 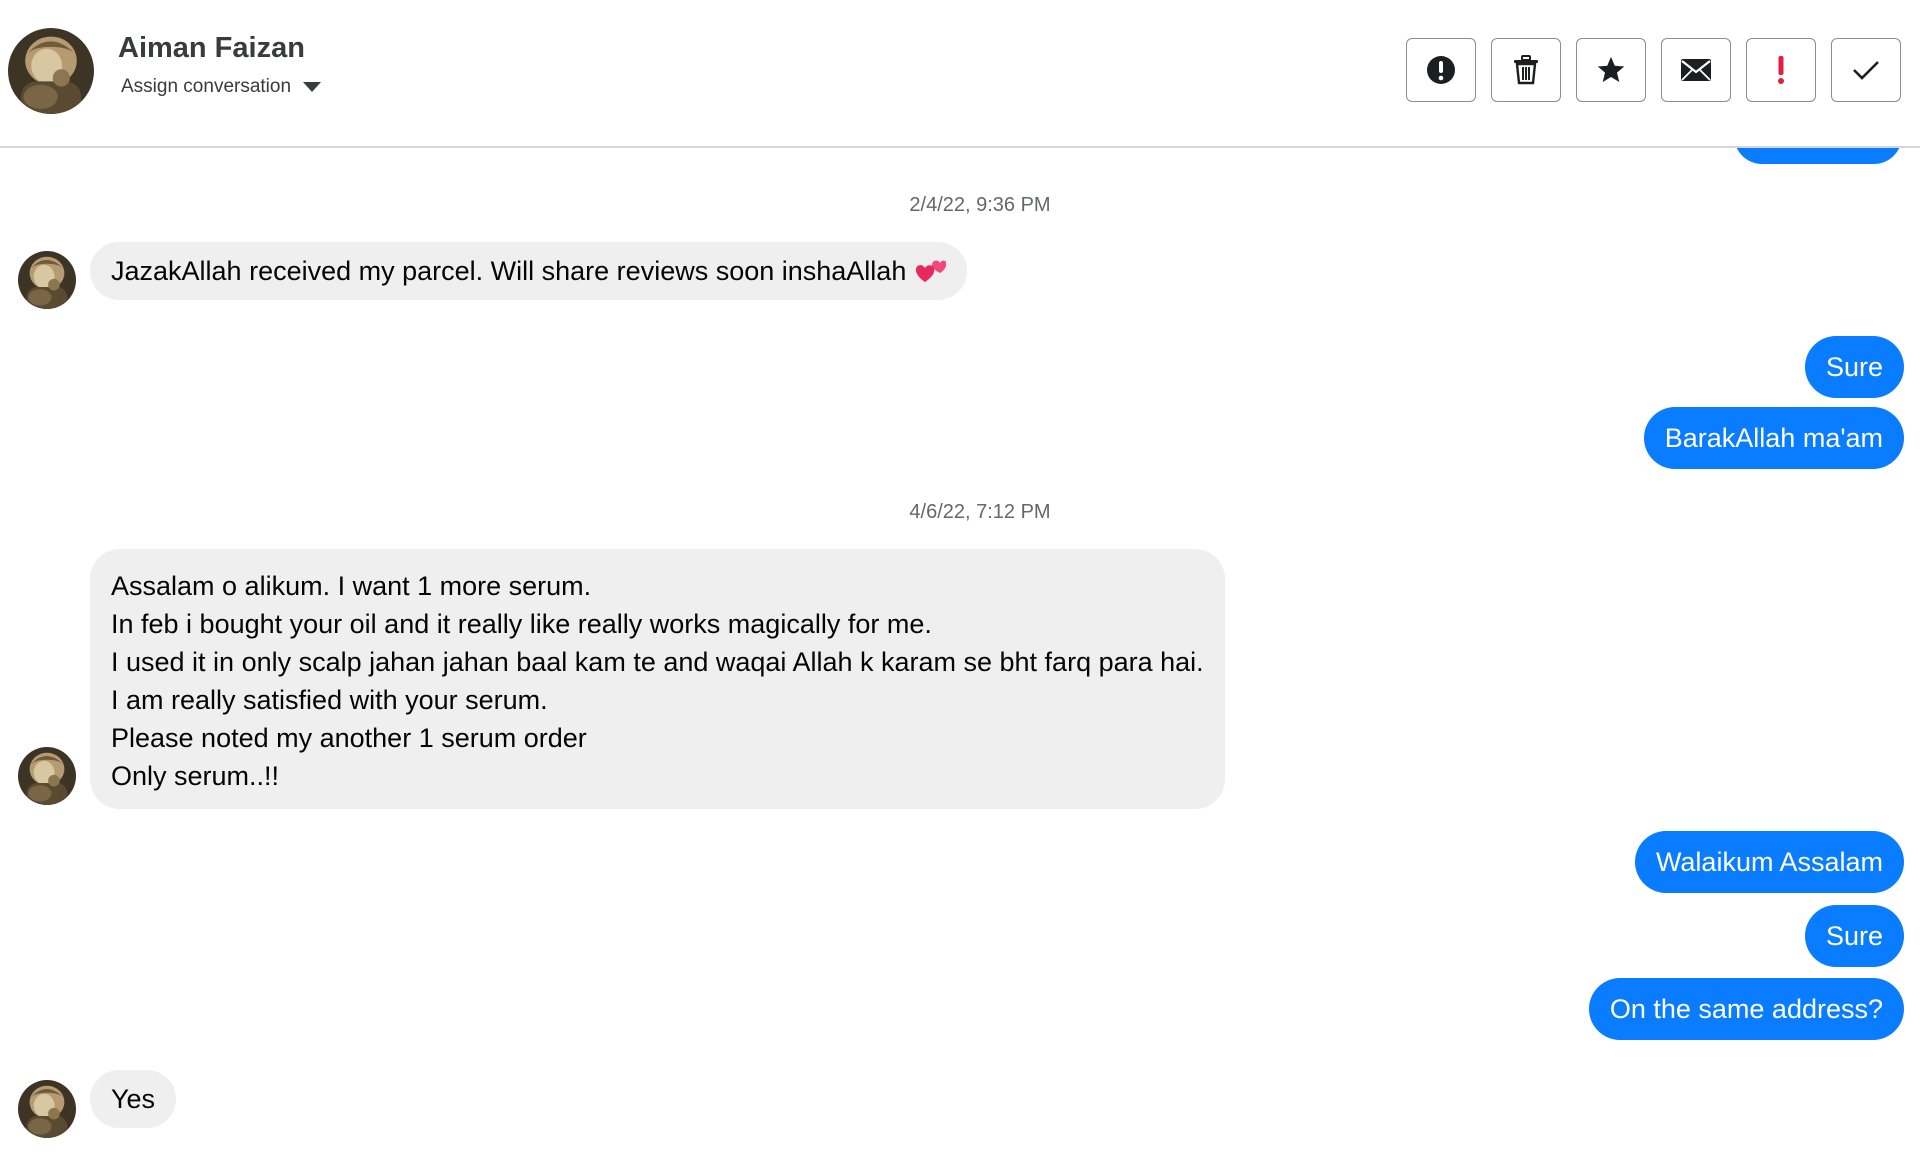 What do you see at coordinates (1818, 156) in the screenshot?
I see `previous-outgoing-message` at bounding box center [1818, 156].